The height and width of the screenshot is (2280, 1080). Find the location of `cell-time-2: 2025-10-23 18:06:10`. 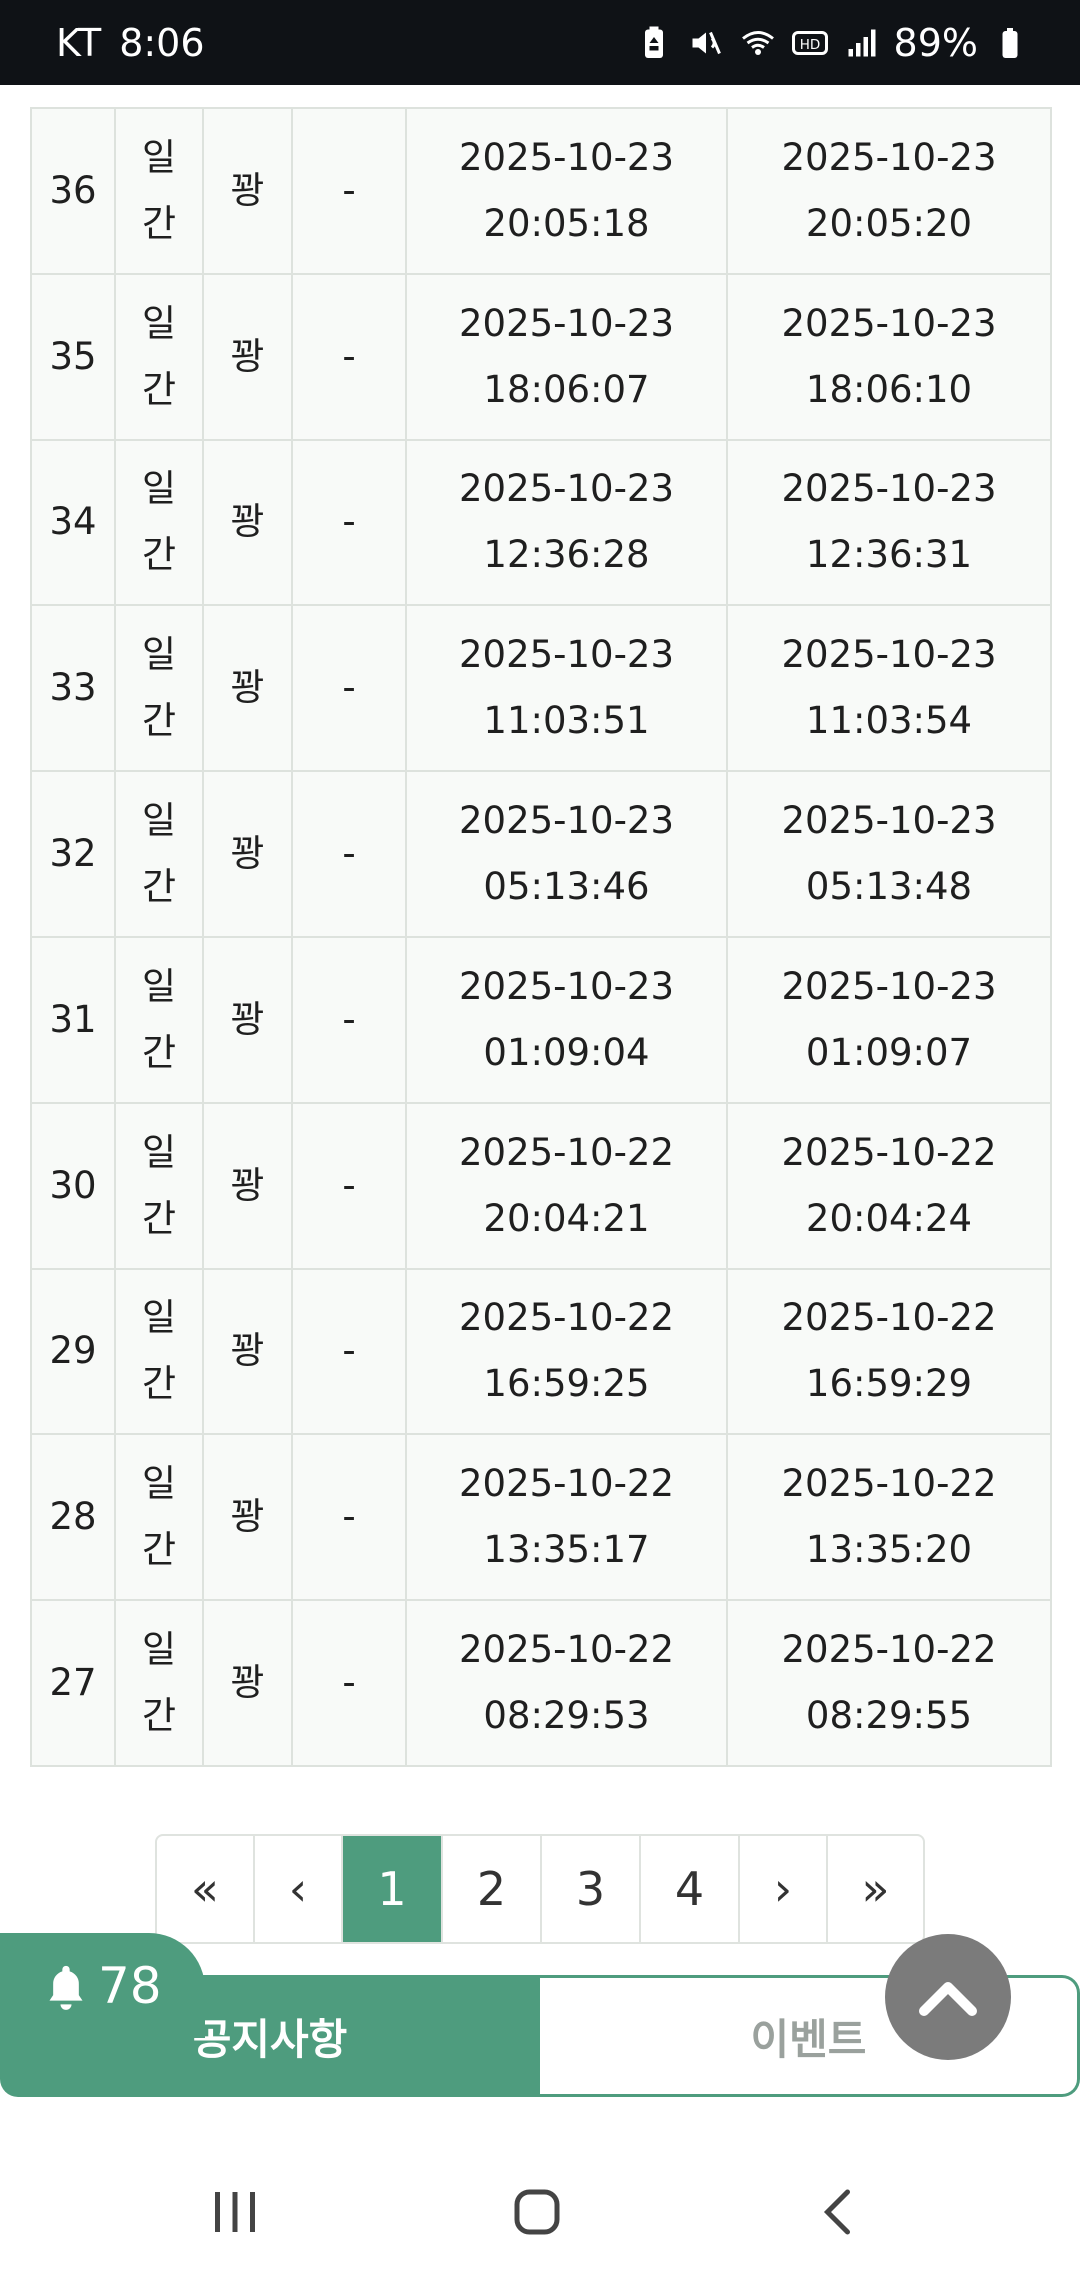

cell-time-2: 2025-10-23 18:06:10 is located at coordinates (889, 356).